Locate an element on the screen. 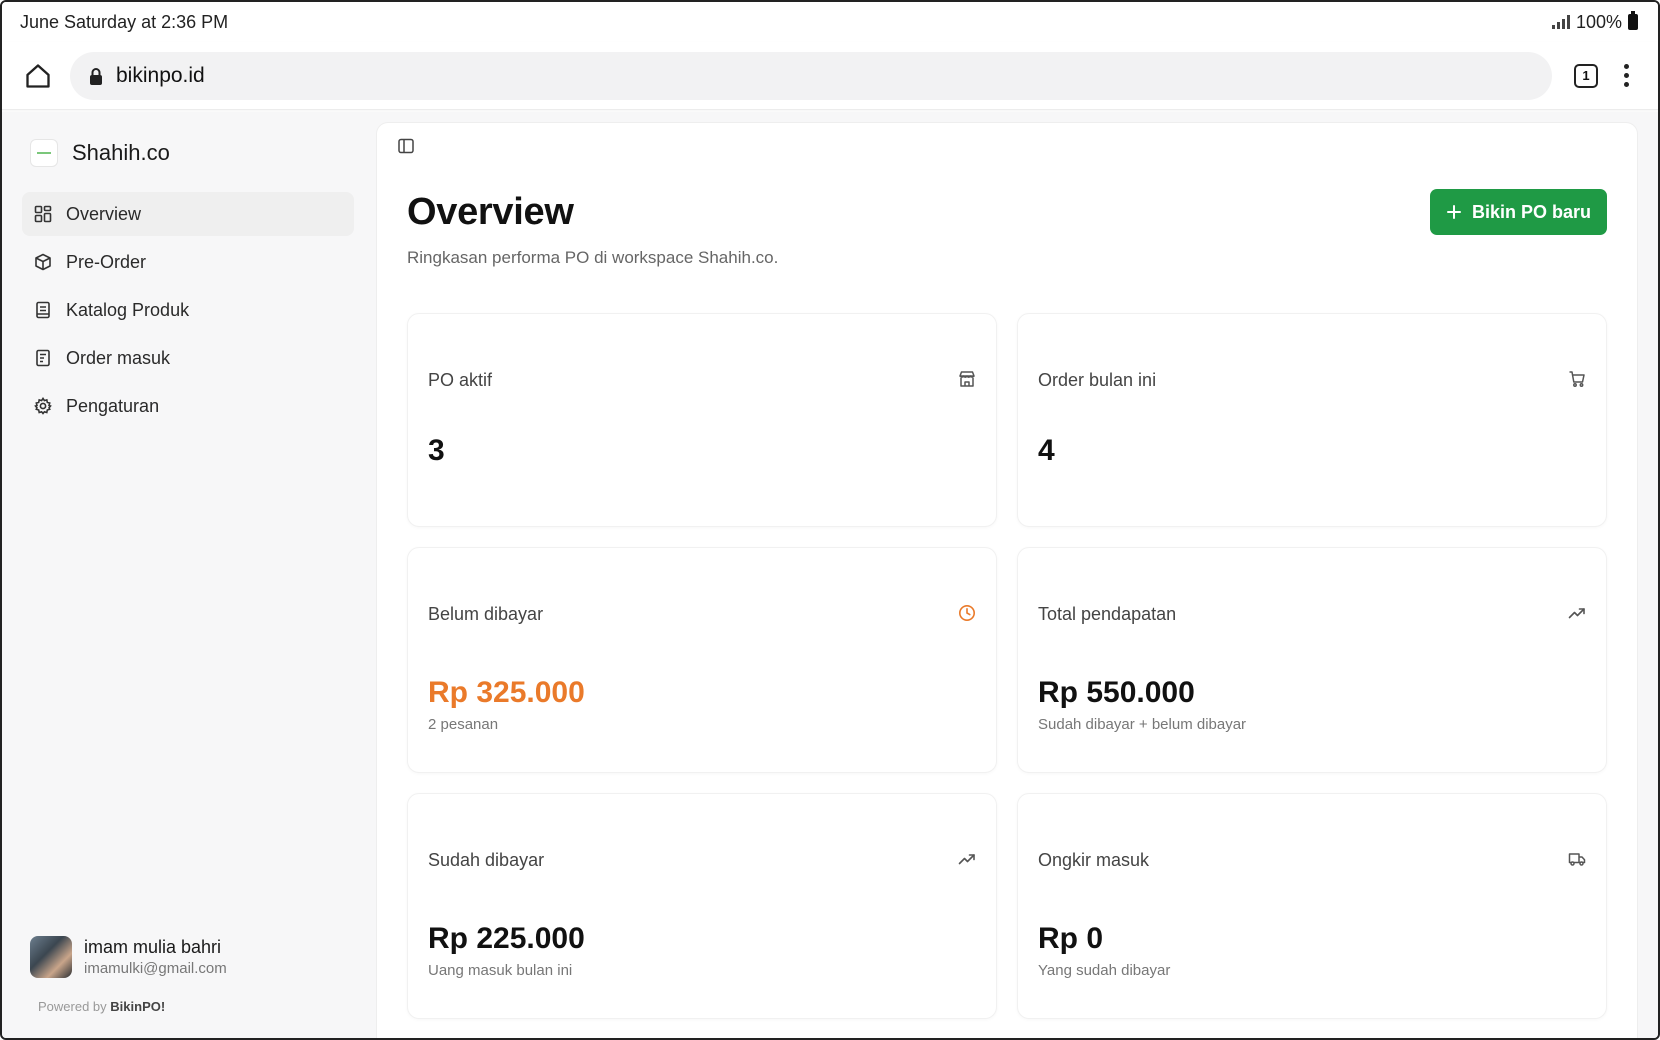 The image size is (1660, 1040). url-bar: bikinpo.id is located at coordinates (811, 75).